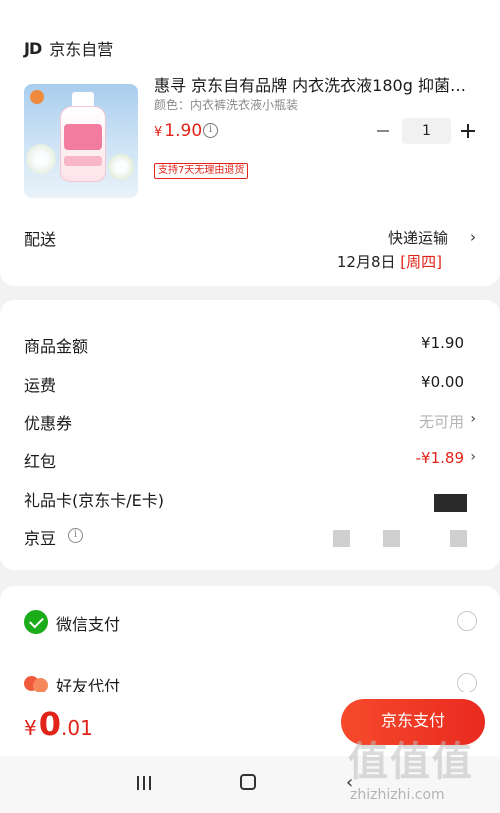 The image size is (500, 813). Describe the element at coordinates (40, 538) in the screenshot. I see `jingdou-label: 京豆` at that location.